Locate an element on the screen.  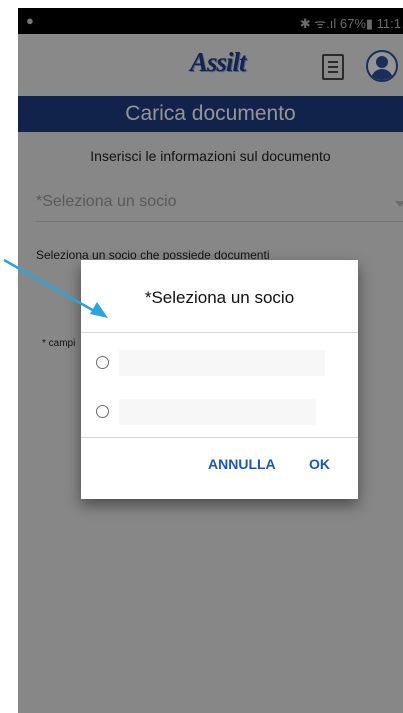
annotation-arrow-icon is located at coordinates (55, 288).